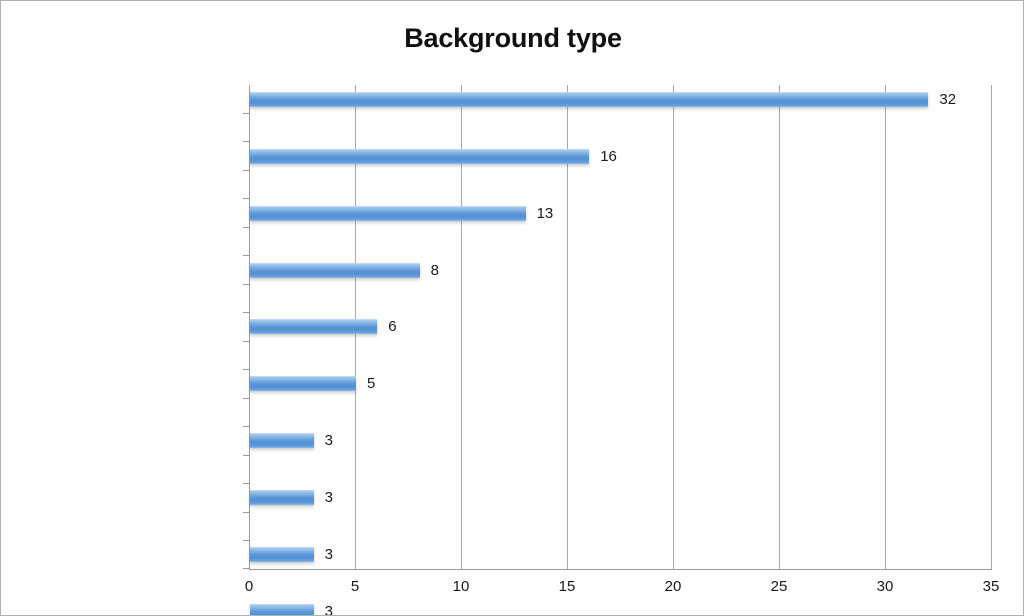  I want to click on bar-row: blue16, so click(617, 138).